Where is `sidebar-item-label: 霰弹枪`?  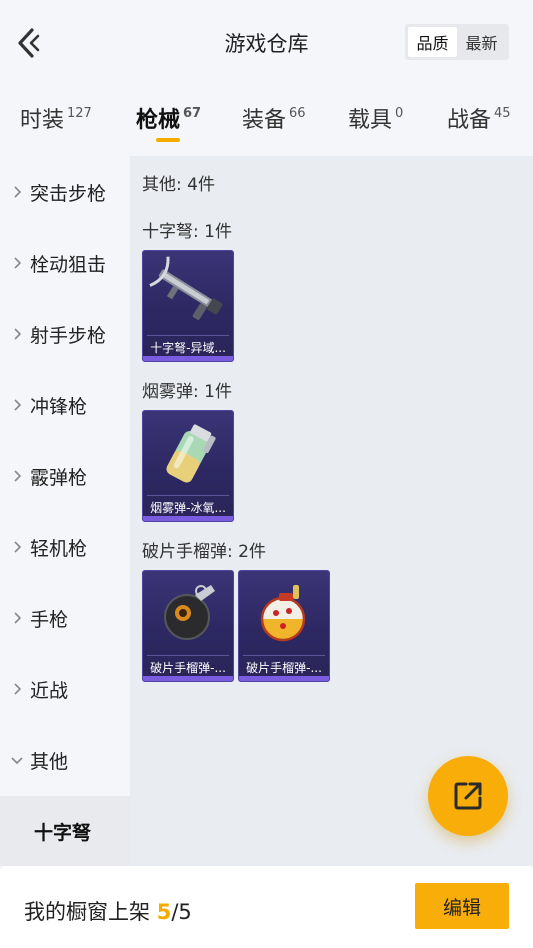
sidebar-item-label: 霰弹枪 is located at coordinates (59, 477).